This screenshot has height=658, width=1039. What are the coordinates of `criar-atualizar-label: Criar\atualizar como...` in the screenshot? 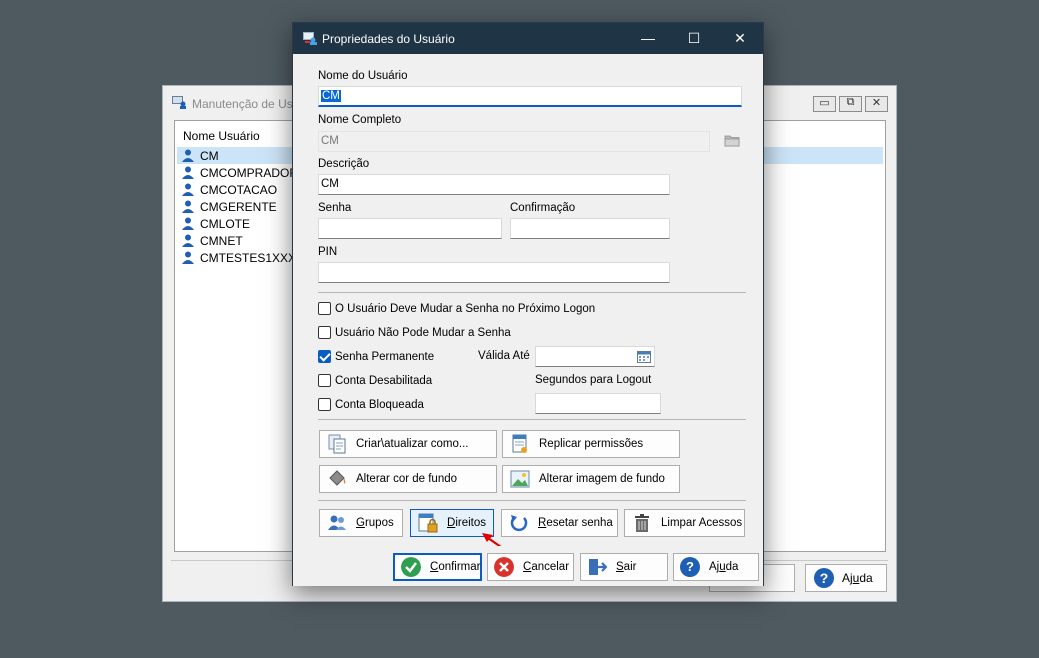 It's located at (412, 444).